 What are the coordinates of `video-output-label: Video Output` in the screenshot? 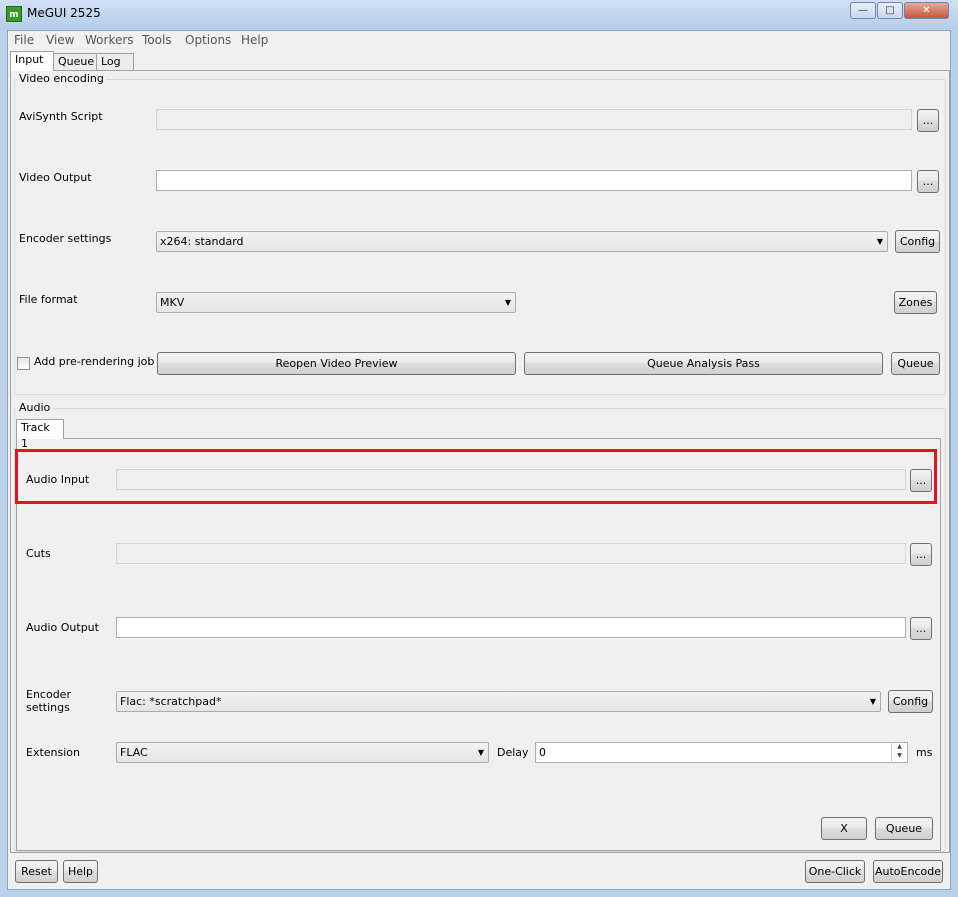 It's located at (55, 177).